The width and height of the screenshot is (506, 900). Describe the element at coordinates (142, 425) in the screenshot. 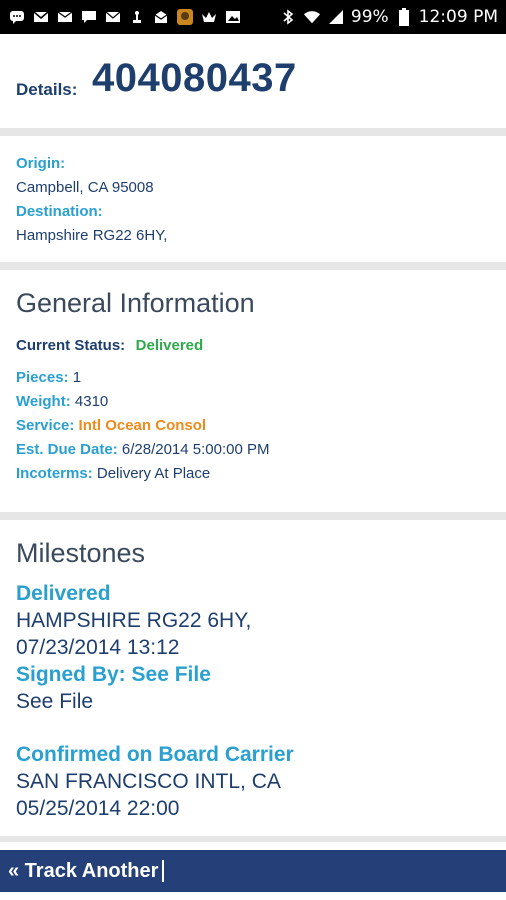

I see `service-value: Intl Ocean Consol` at that location.